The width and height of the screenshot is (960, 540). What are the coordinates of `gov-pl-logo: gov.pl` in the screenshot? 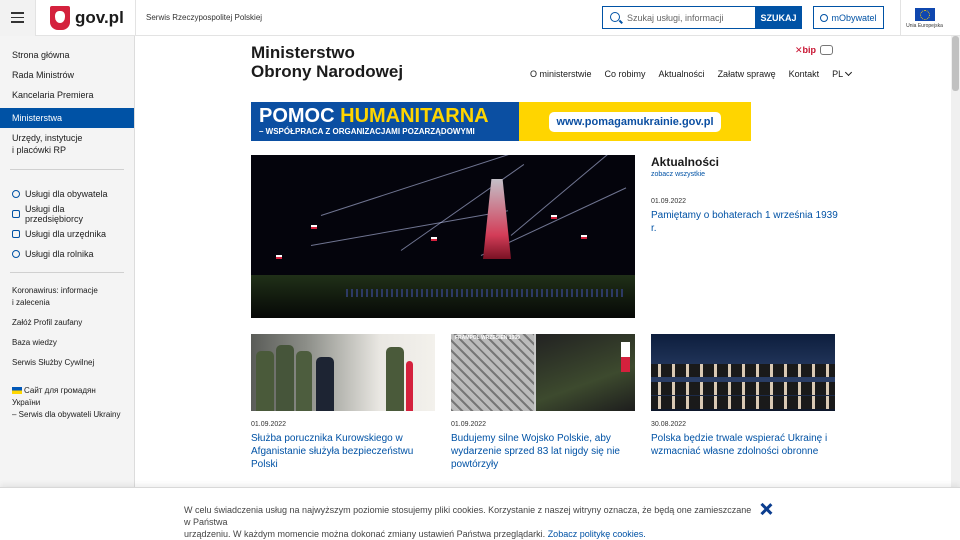 It's located at (86, 18).